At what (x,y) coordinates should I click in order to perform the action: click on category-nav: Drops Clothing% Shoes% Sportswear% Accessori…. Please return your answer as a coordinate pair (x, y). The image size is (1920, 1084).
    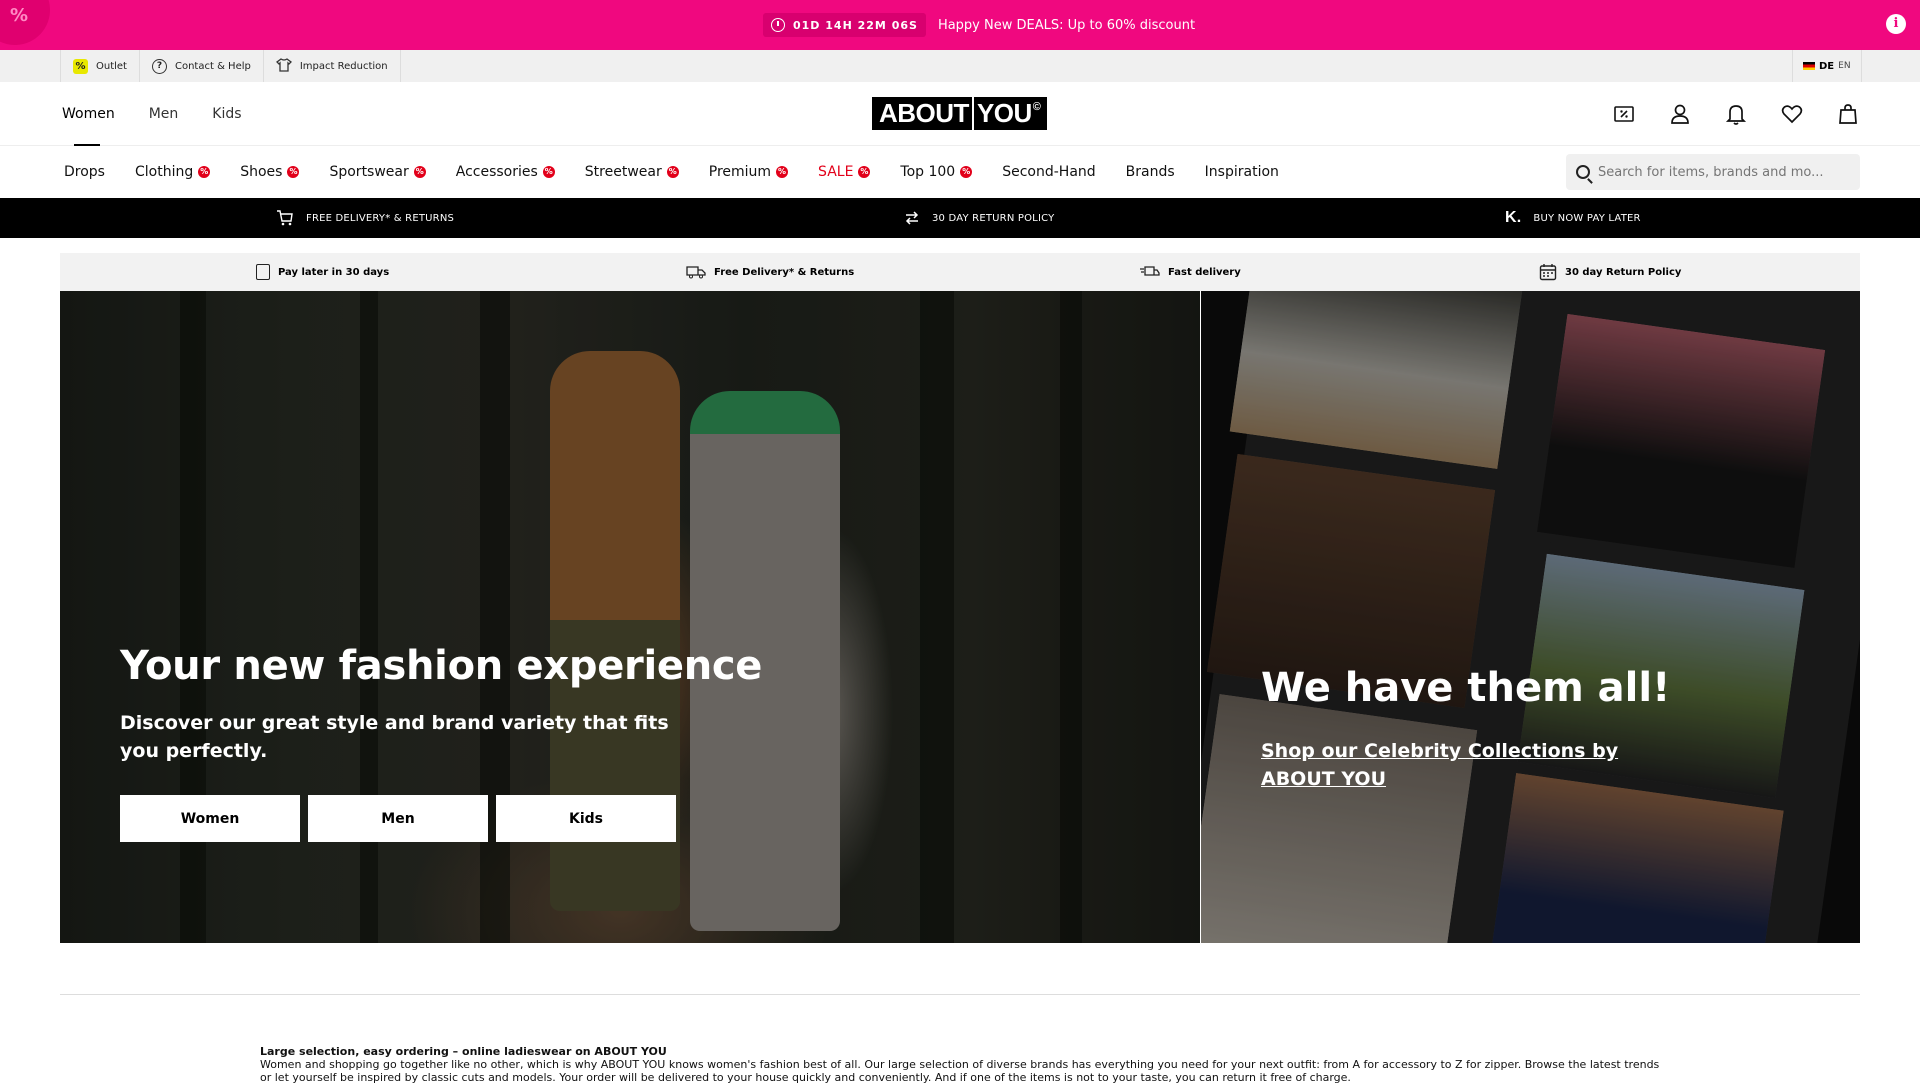
    Looking at the image, I should click on (960, 172).